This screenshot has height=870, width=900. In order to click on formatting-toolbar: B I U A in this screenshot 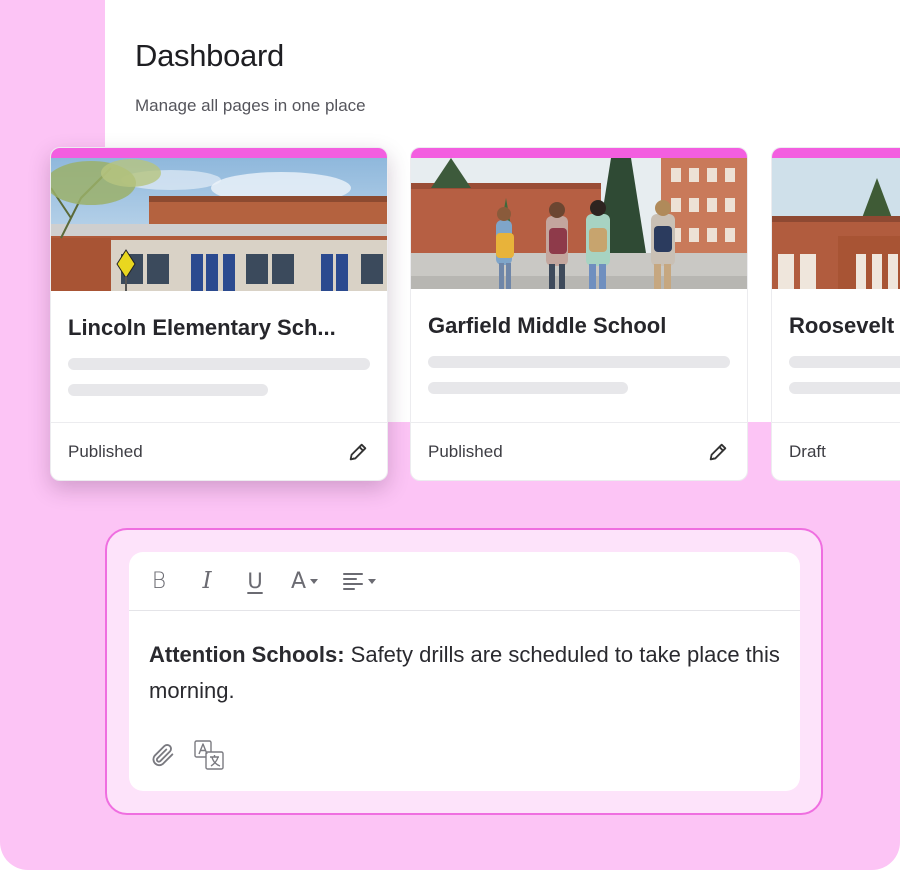, I will do `click(464, 581)`.